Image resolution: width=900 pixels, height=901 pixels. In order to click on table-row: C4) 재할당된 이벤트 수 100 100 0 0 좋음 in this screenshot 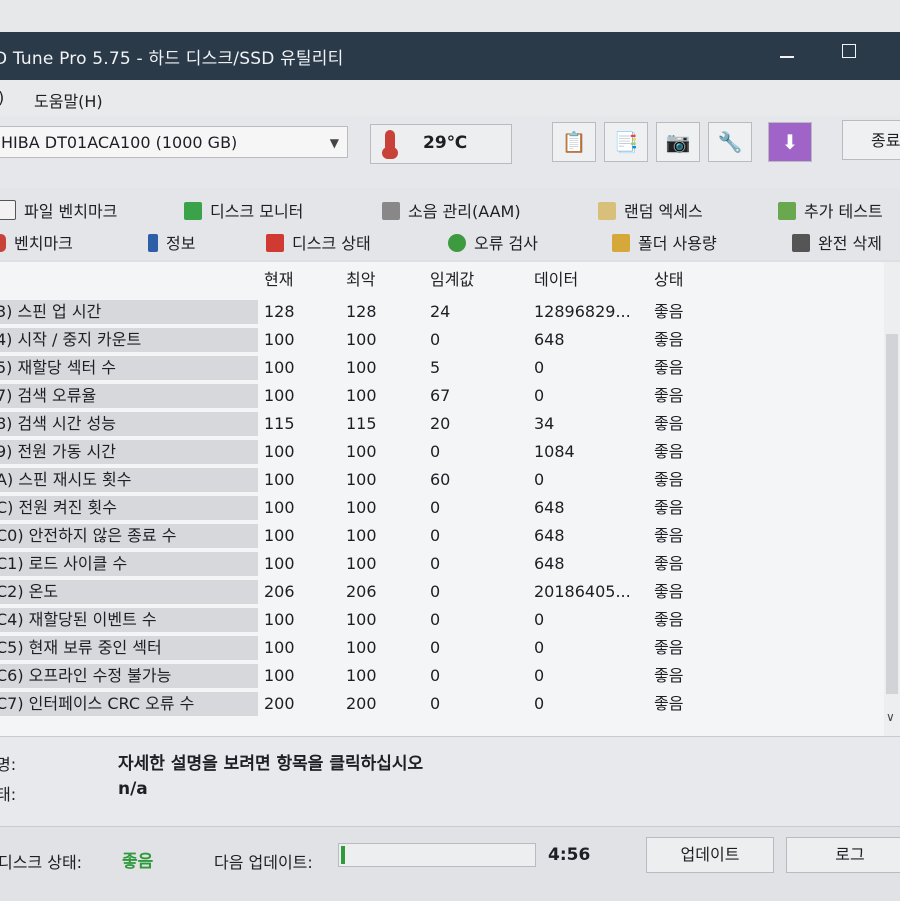, I will do `click(440, 618)`.